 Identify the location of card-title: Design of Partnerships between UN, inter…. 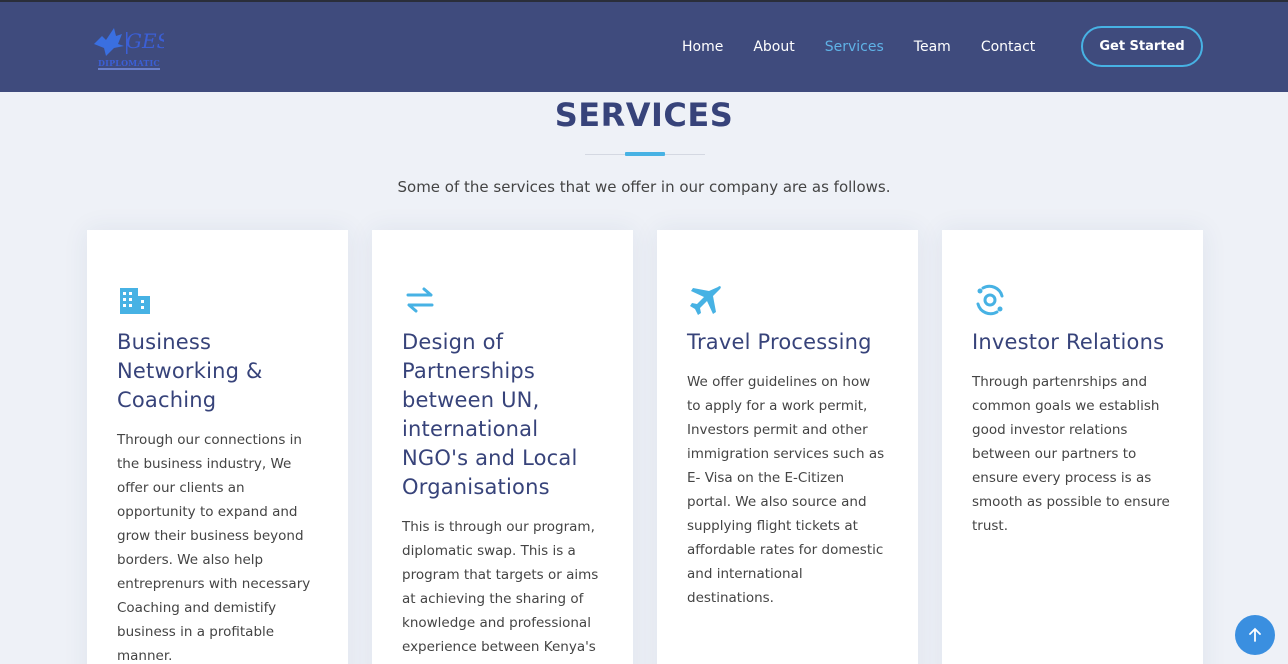
(490, 414).